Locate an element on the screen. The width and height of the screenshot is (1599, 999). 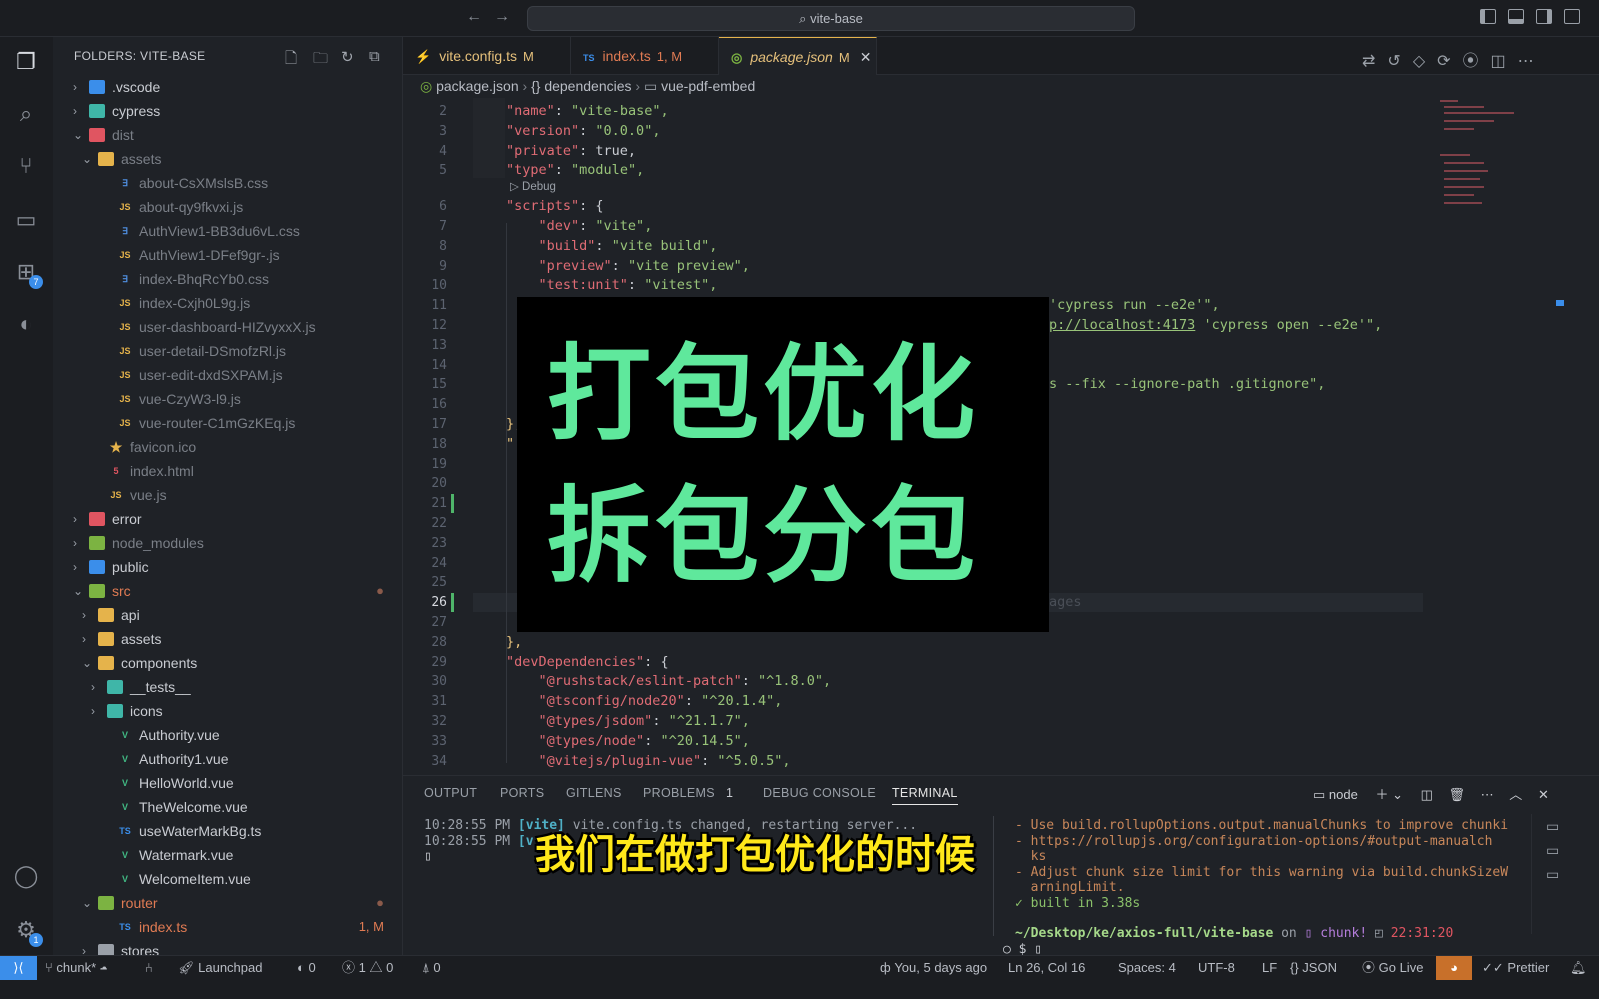
encoding-status: UTF-8 is located at coordinates (1216, 968).